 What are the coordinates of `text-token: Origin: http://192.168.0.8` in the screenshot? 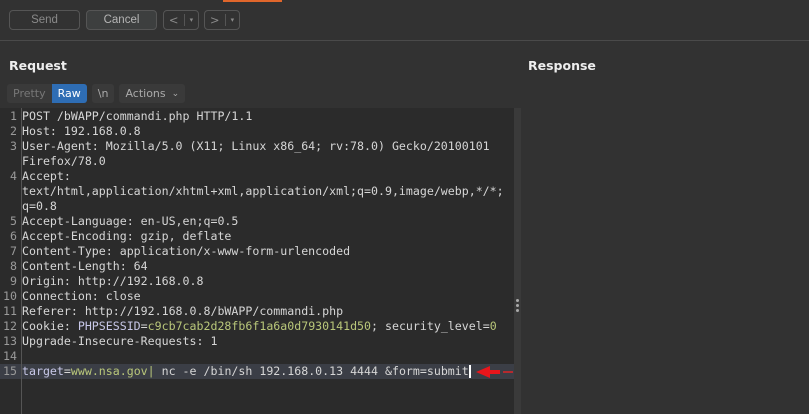 It's located at (113, 281).